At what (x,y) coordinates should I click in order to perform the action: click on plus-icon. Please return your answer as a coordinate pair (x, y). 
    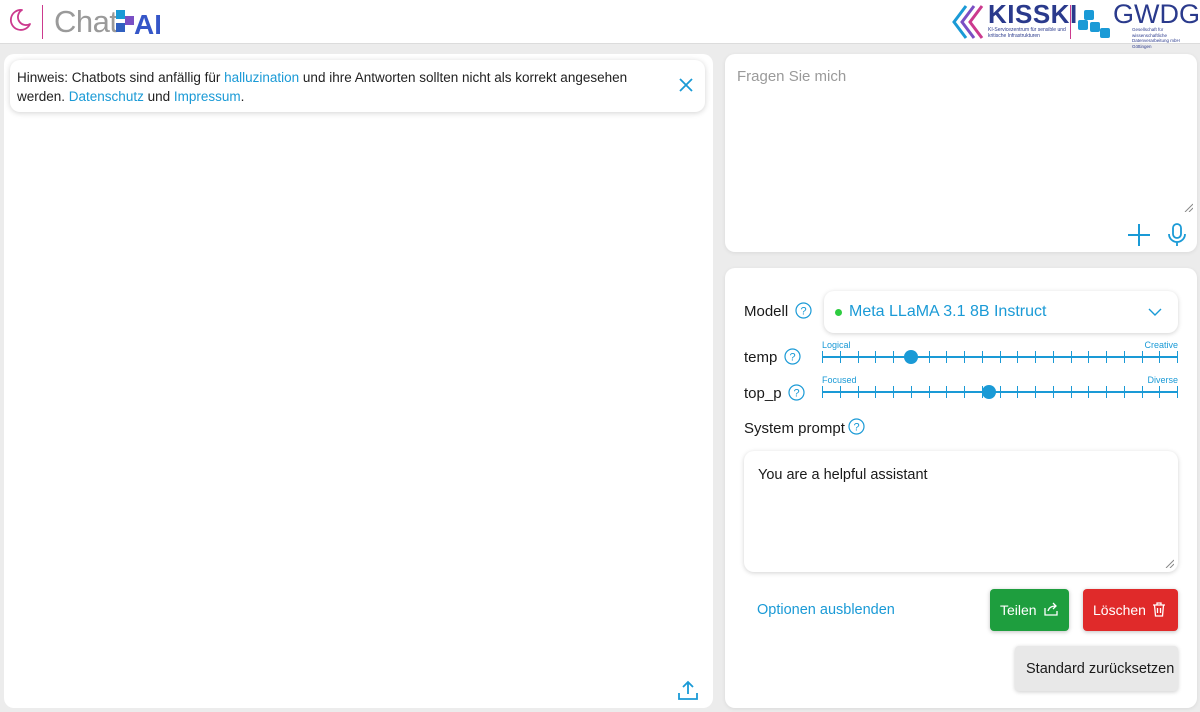
    Looking at the image, I should click on (1139, 235).